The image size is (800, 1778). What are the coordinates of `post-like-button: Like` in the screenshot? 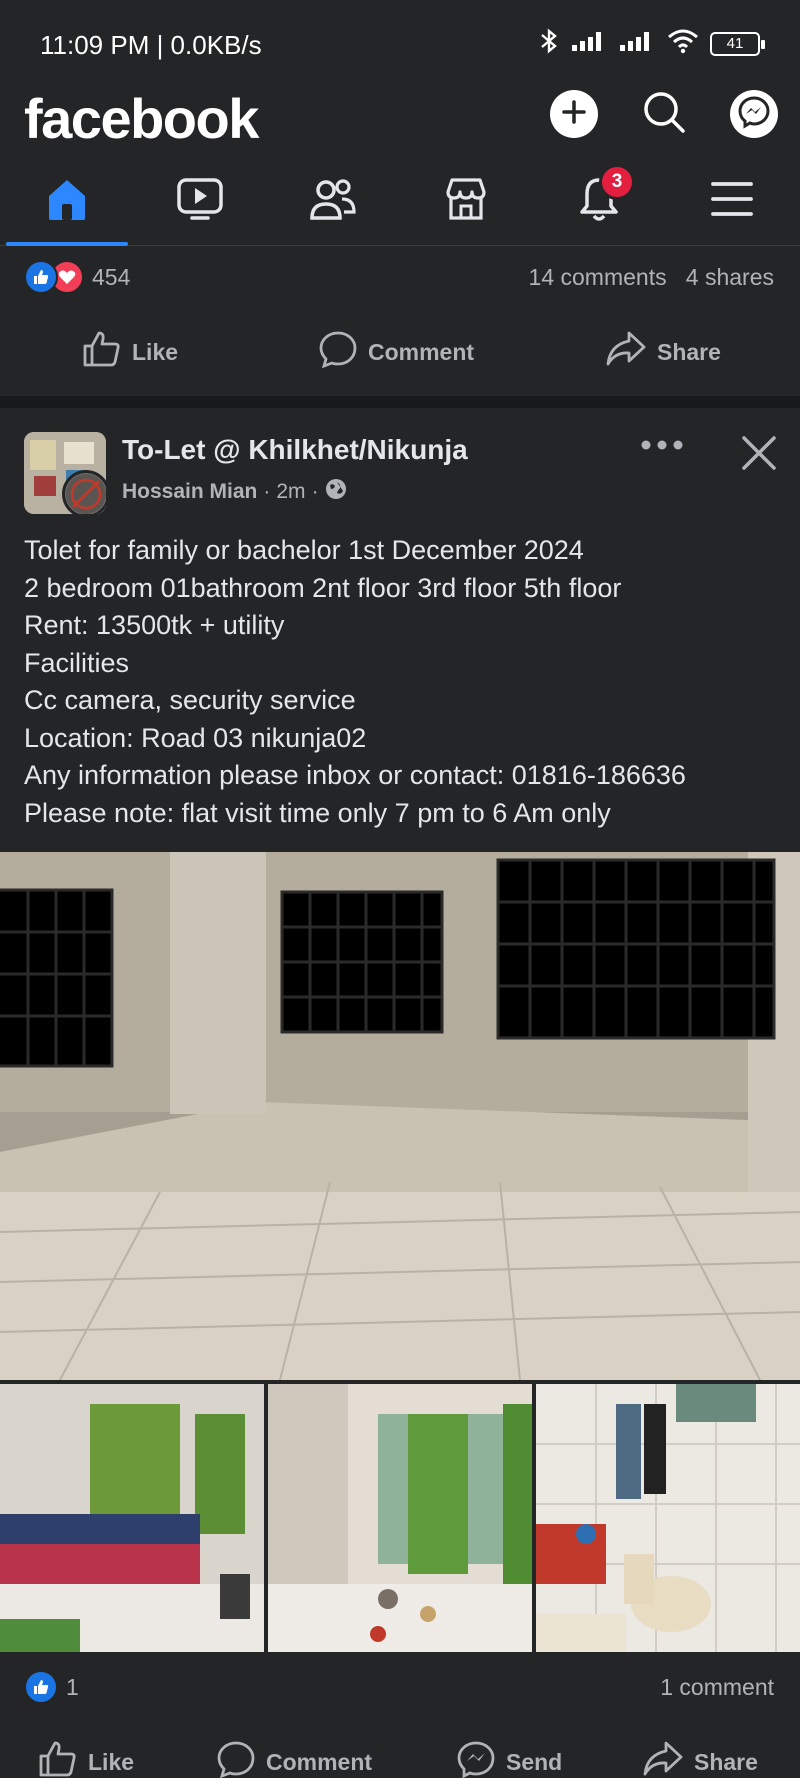 It's located at (86, 1759).